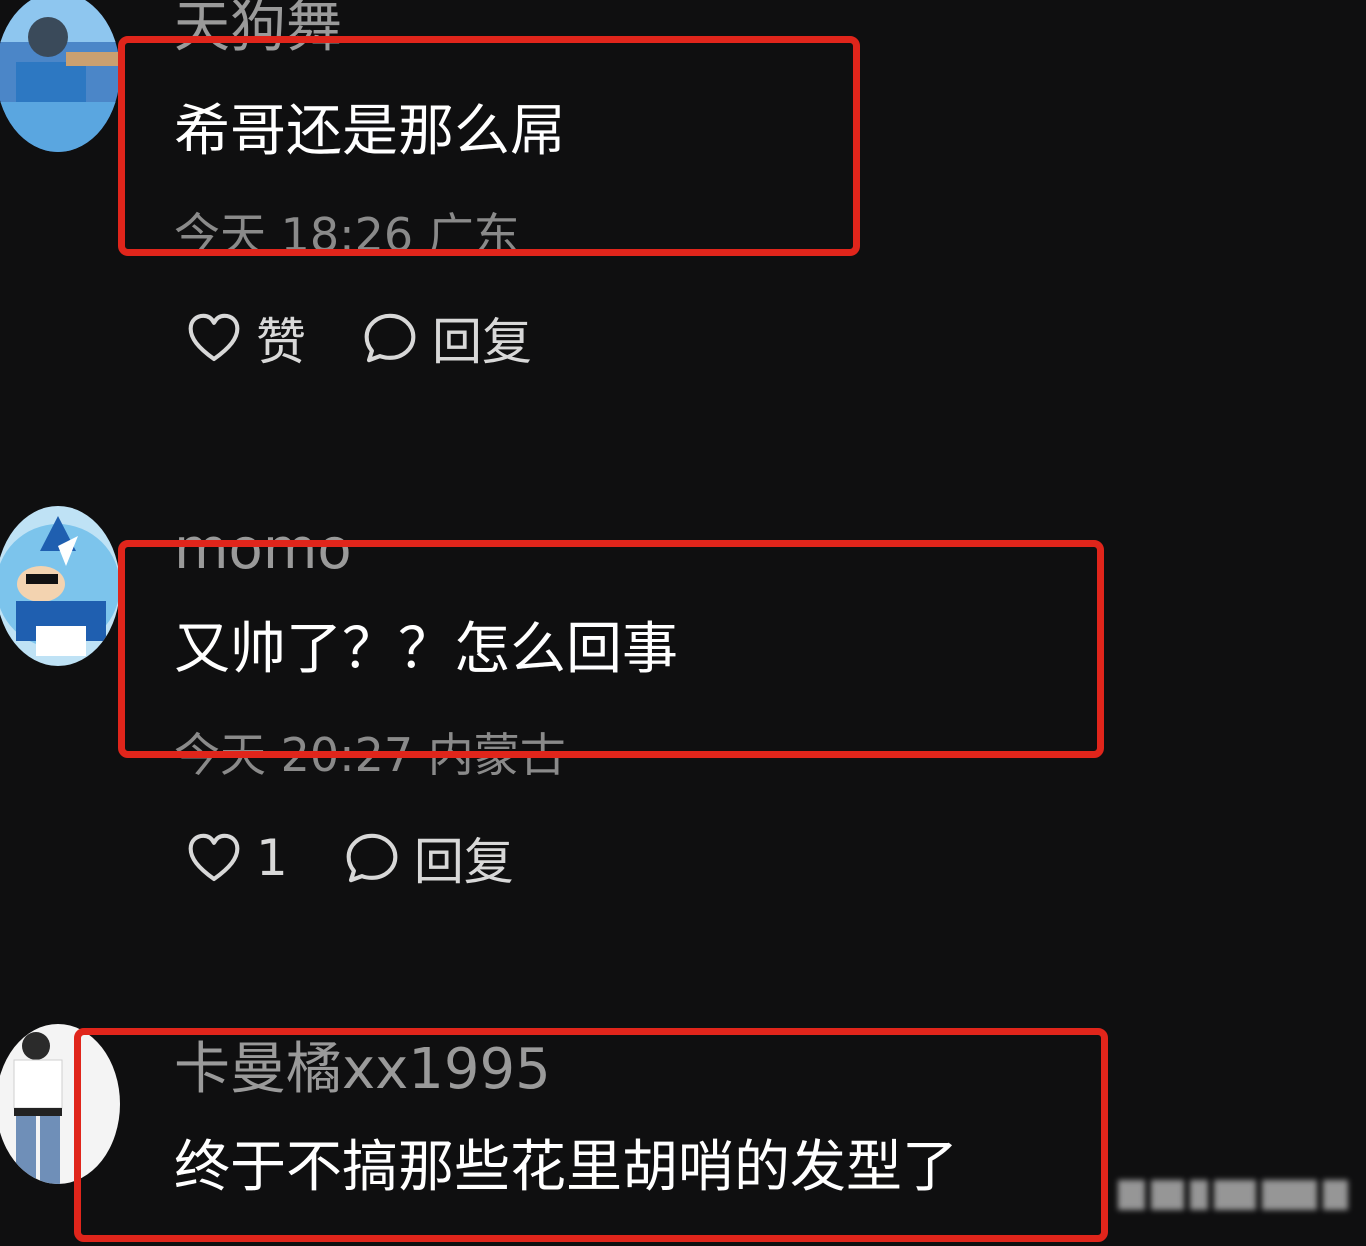  What do you see at coordinates (347, 235) in the screenshot?
I see `comment-meta: 今天 18:26 广东` at bounding box center [347, 235].